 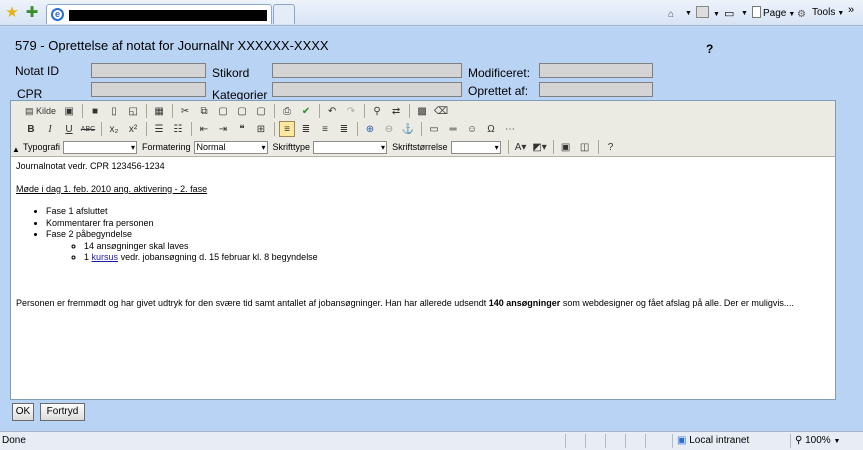 What do you see at coordinates (284, 14) in the screenshot?
I see `new-tab-button` at bounding box center [284, 14].